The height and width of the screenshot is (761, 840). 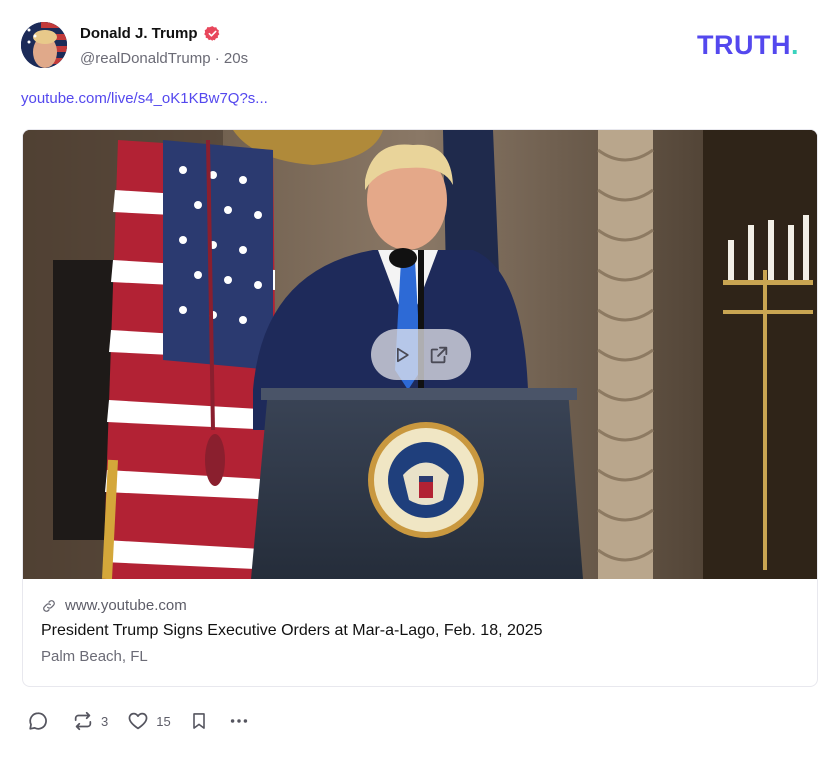 I want to click on author-name-row: Donald J. Trump, so click(x=150, y=33).